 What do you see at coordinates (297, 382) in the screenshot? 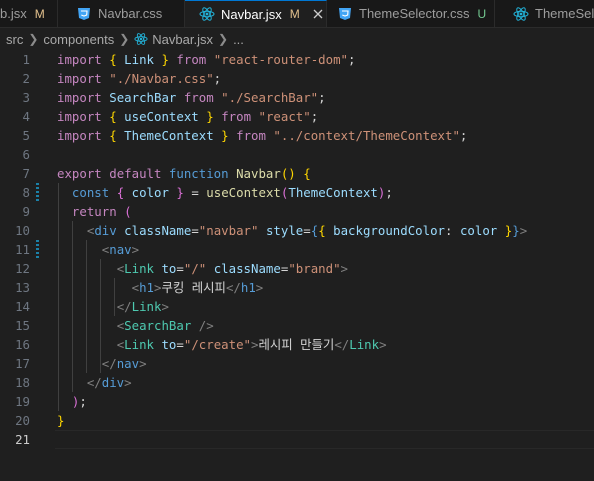
I see `code-line-18: 18 </div>` at bounding box center [297, 382].